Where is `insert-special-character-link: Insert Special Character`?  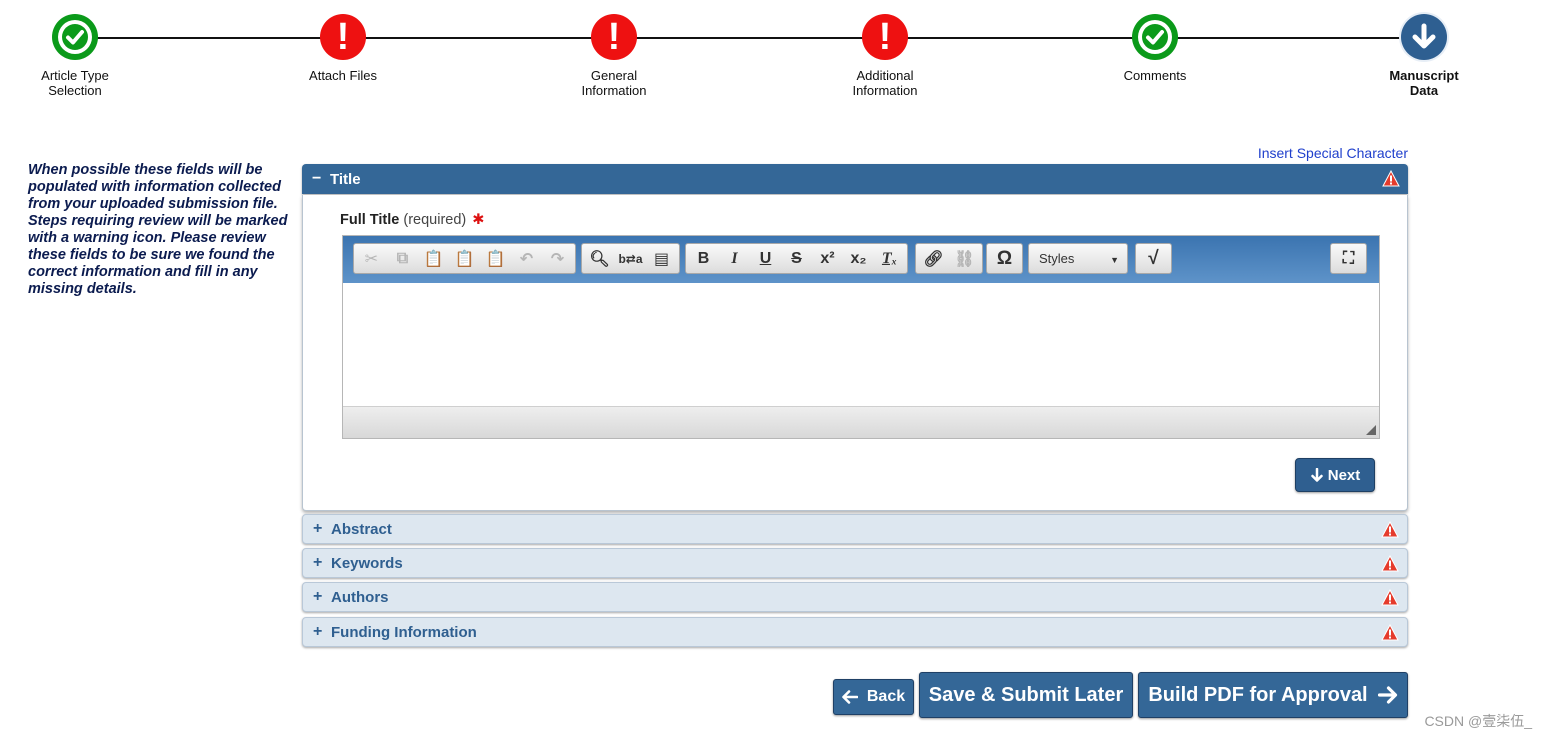
insert-special-character-link: Insert Special Character is located at coordinates (1333, 153).